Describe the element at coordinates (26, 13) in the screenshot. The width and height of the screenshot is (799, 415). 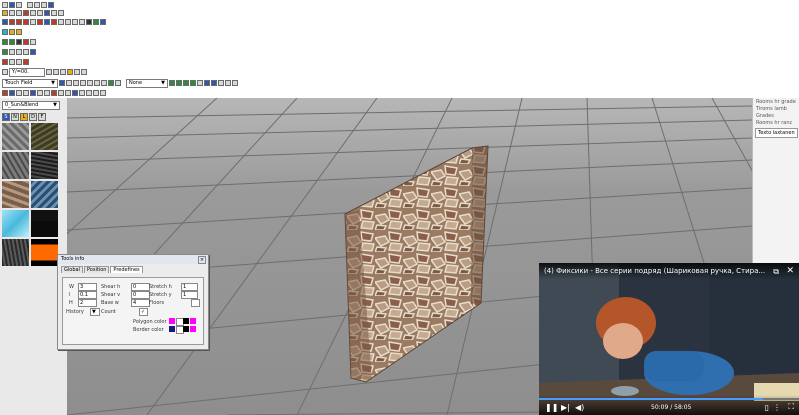
I see `delete-icon` at that location.